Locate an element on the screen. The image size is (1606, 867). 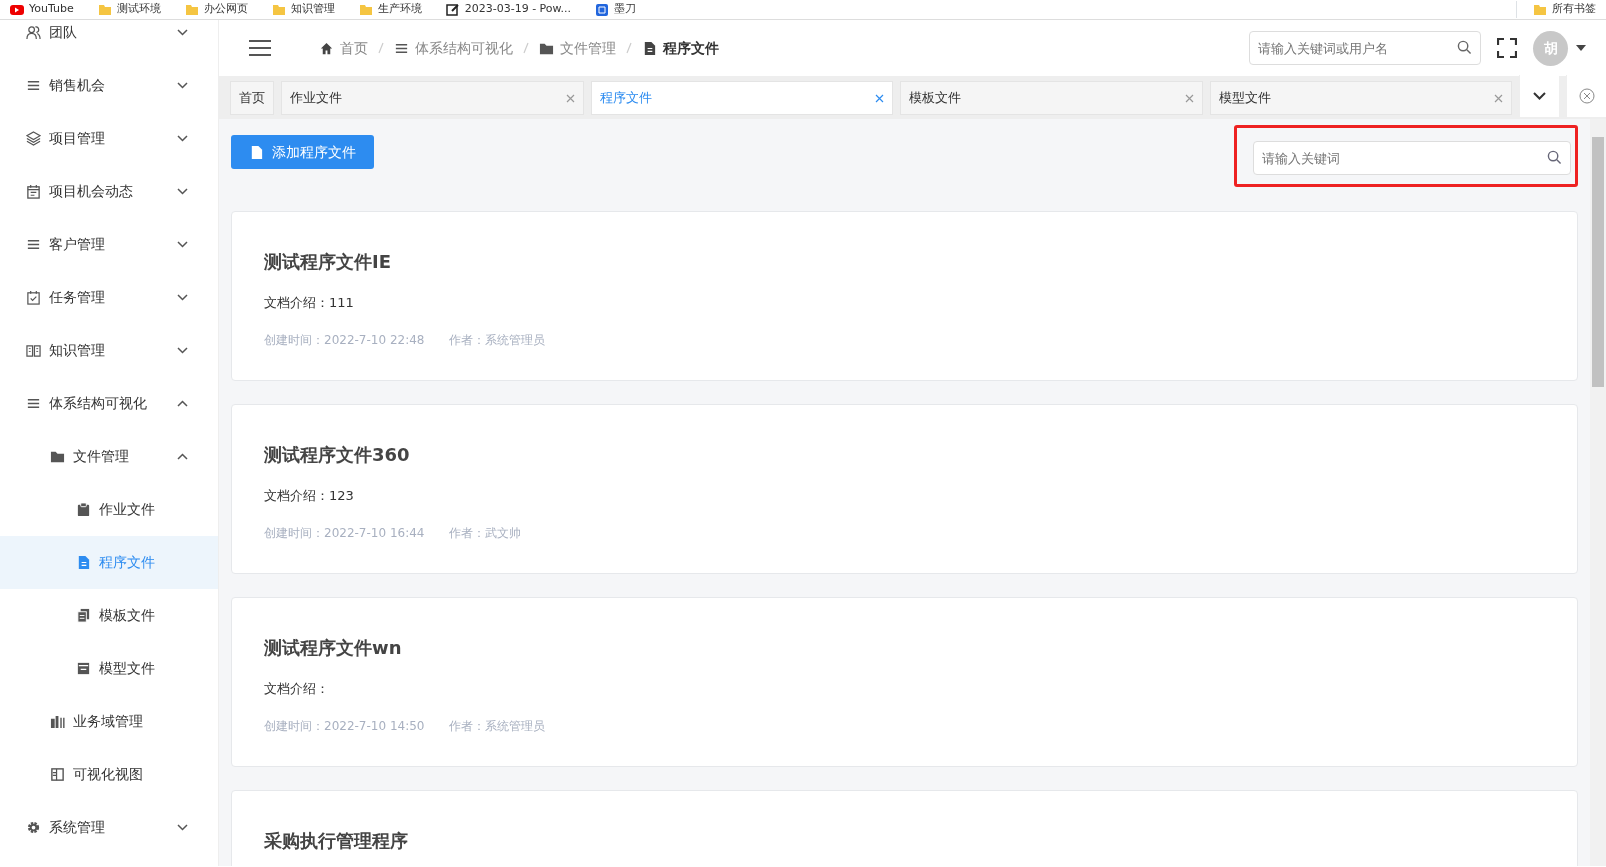
sidebar-item: 模板文件 is located at coordinates (109, 615).